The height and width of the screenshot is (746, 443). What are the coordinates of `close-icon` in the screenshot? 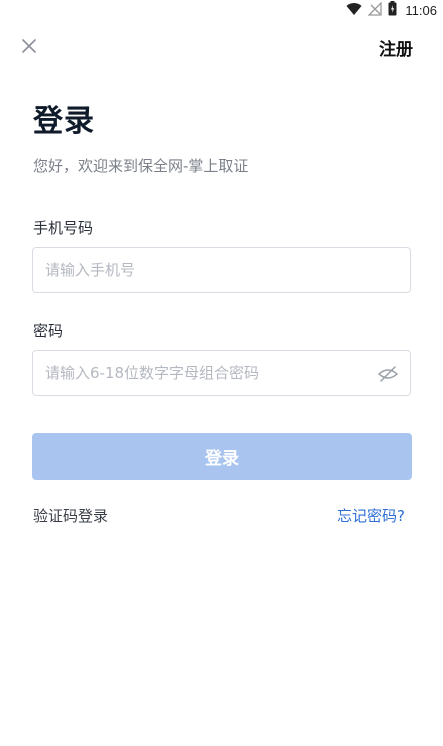 It's located at (30, 51).